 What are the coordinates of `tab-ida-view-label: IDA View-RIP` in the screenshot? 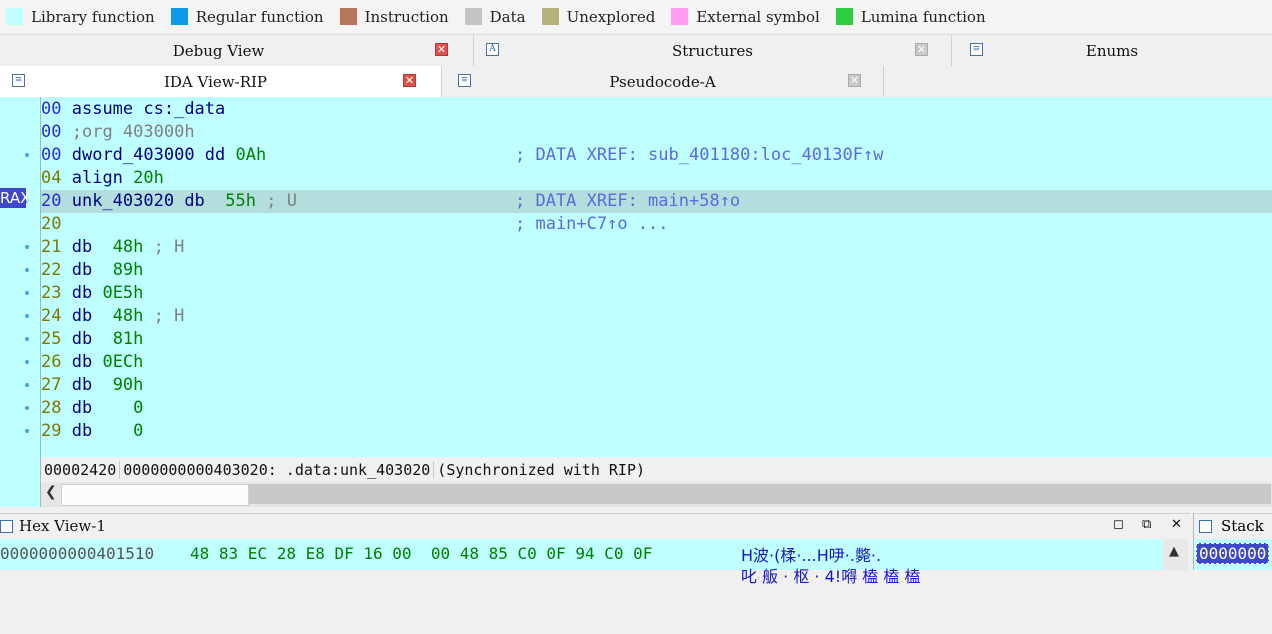 It's located at (215, 81).